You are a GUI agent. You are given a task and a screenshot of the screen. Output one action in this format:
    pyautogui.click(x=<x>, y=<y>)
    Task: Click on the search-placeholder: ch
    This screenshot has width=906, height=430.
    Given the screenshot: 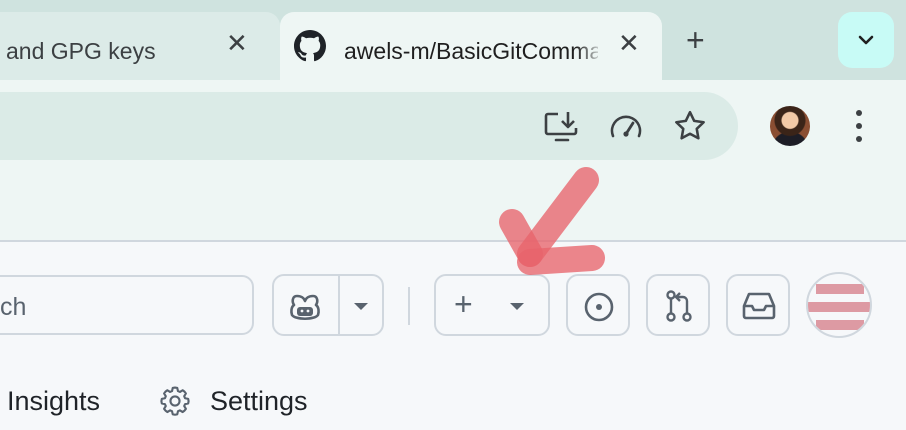 What is the action you would take?
    pyautogui.click(x=13, y=307)
    